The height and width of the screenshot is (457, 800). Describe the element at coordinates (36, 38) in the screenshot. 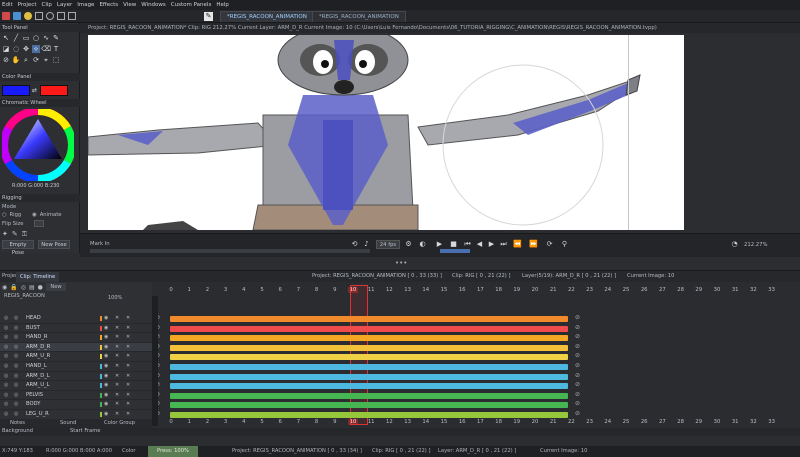

I see `ellipse-icon: ○` at that location.